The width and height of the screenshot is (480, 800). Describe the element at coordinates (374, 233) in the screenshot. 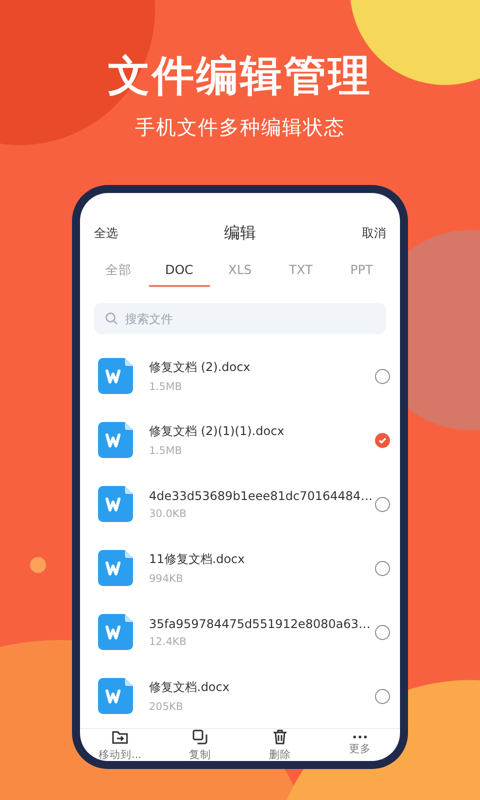

I see `cancel-link: 取消` at that location.